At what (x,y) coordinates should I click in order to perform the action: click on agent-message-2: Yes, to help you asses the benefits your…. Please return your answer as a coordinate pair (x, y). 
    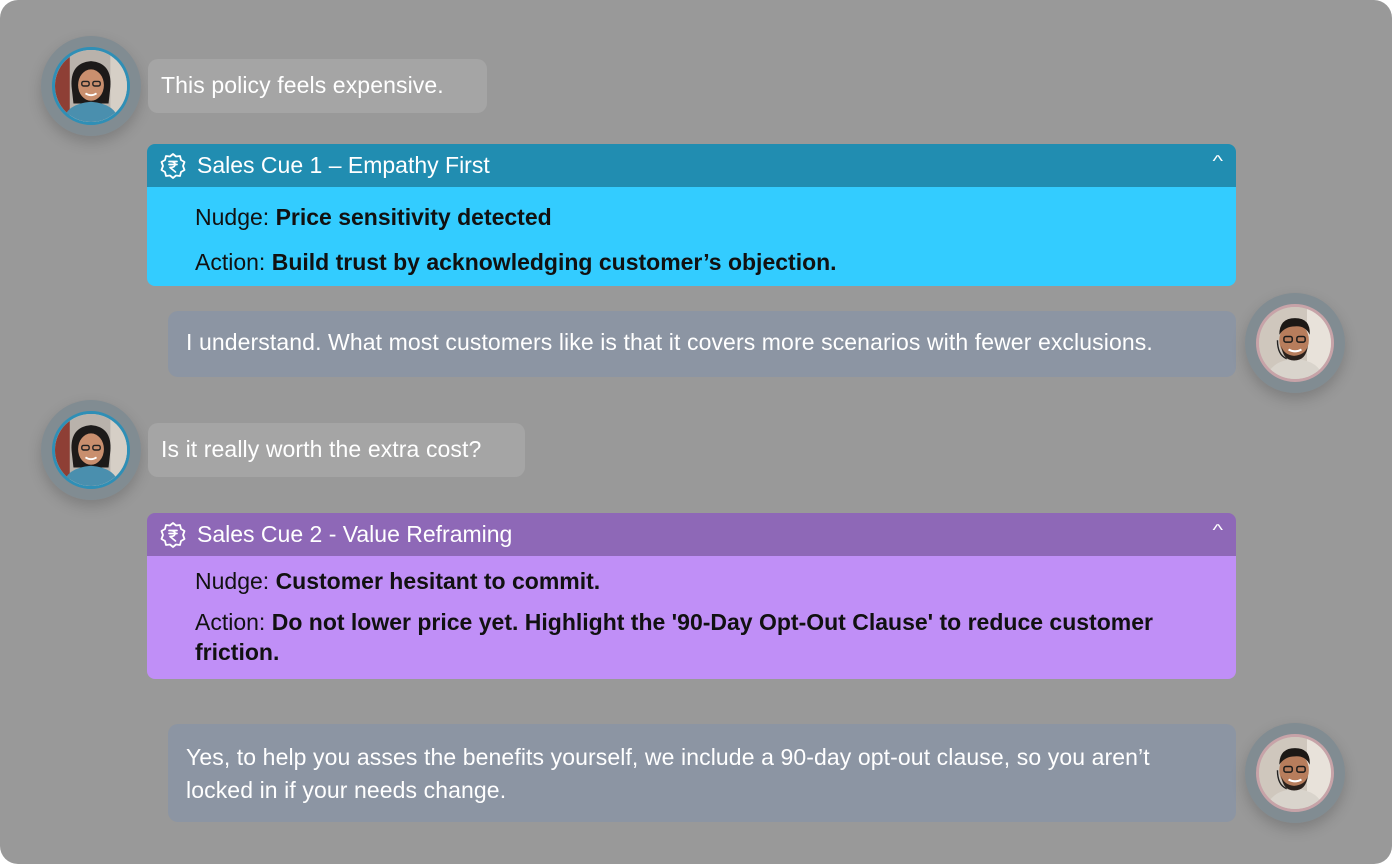
    Looking at the image, I should click on (702, 773).